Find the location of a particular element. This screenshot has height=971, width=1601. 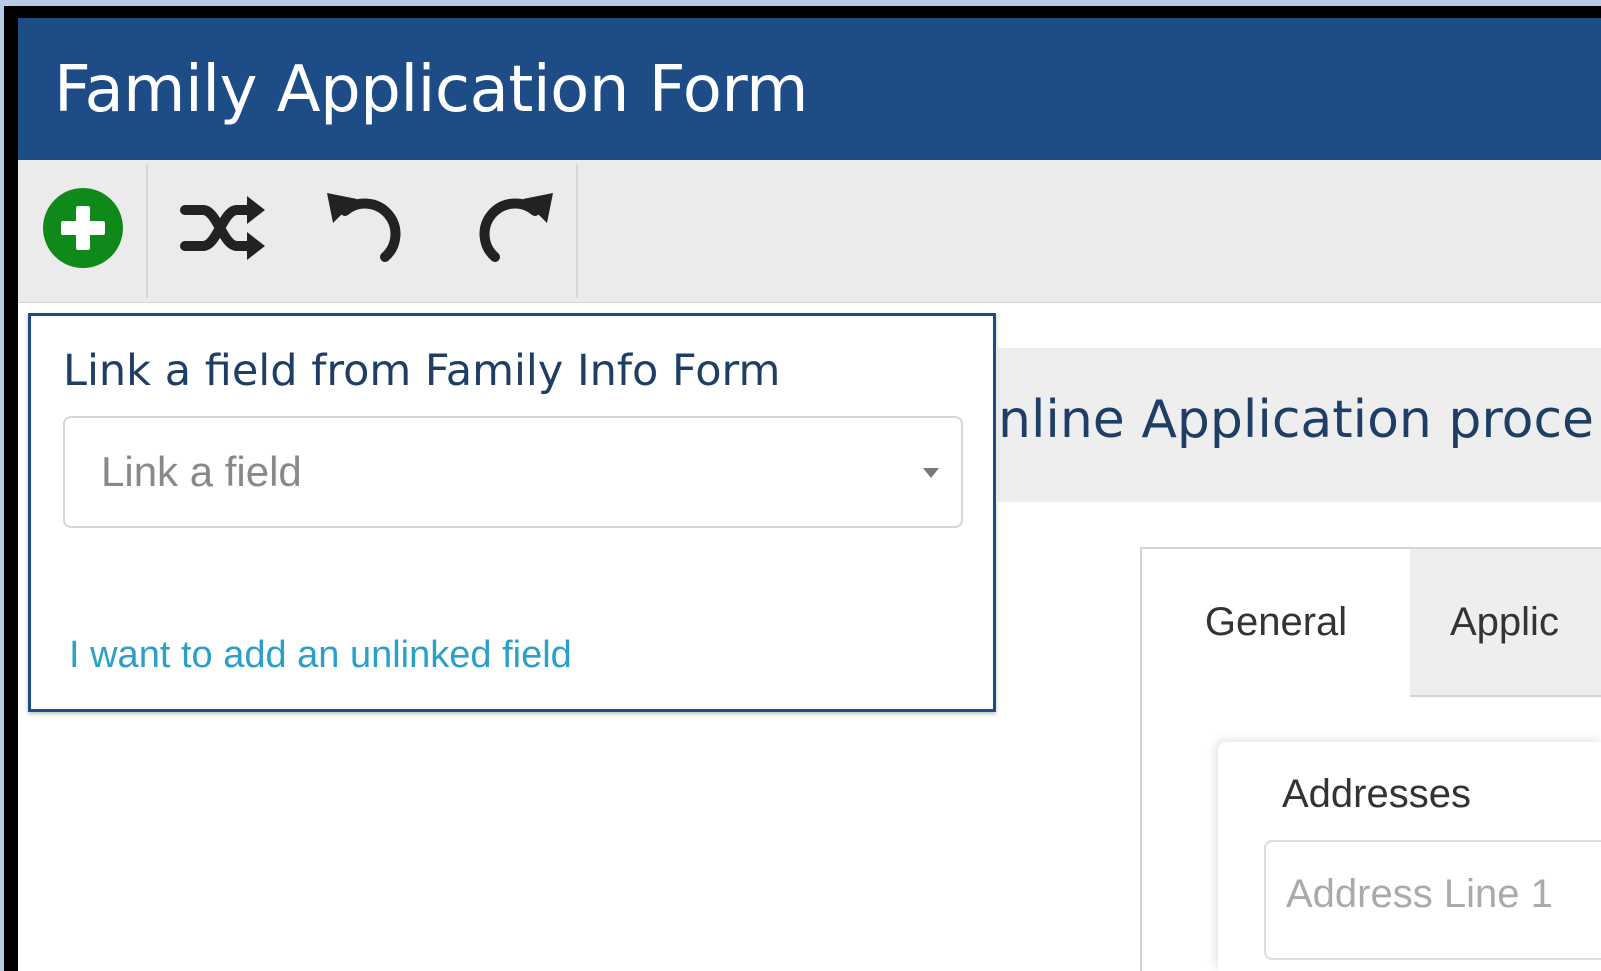

add-field-button is located at coordinates (83, 228).